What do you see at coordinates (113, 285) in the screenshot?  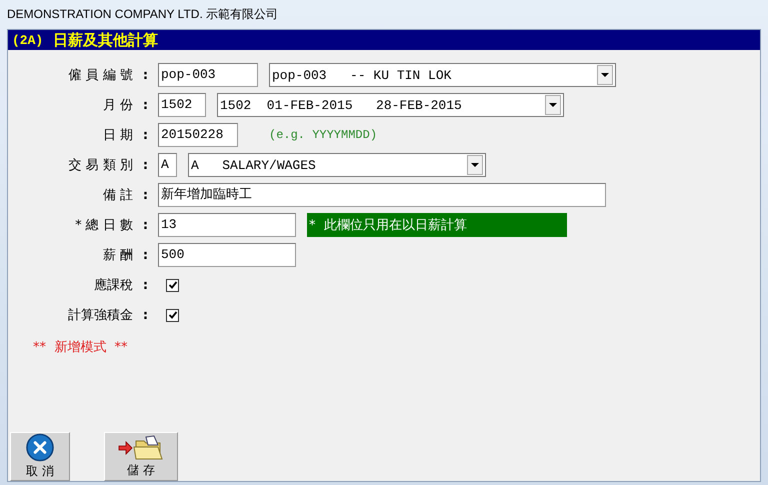 I see `field-label: 應課稅` at bounding box center [113, 285].